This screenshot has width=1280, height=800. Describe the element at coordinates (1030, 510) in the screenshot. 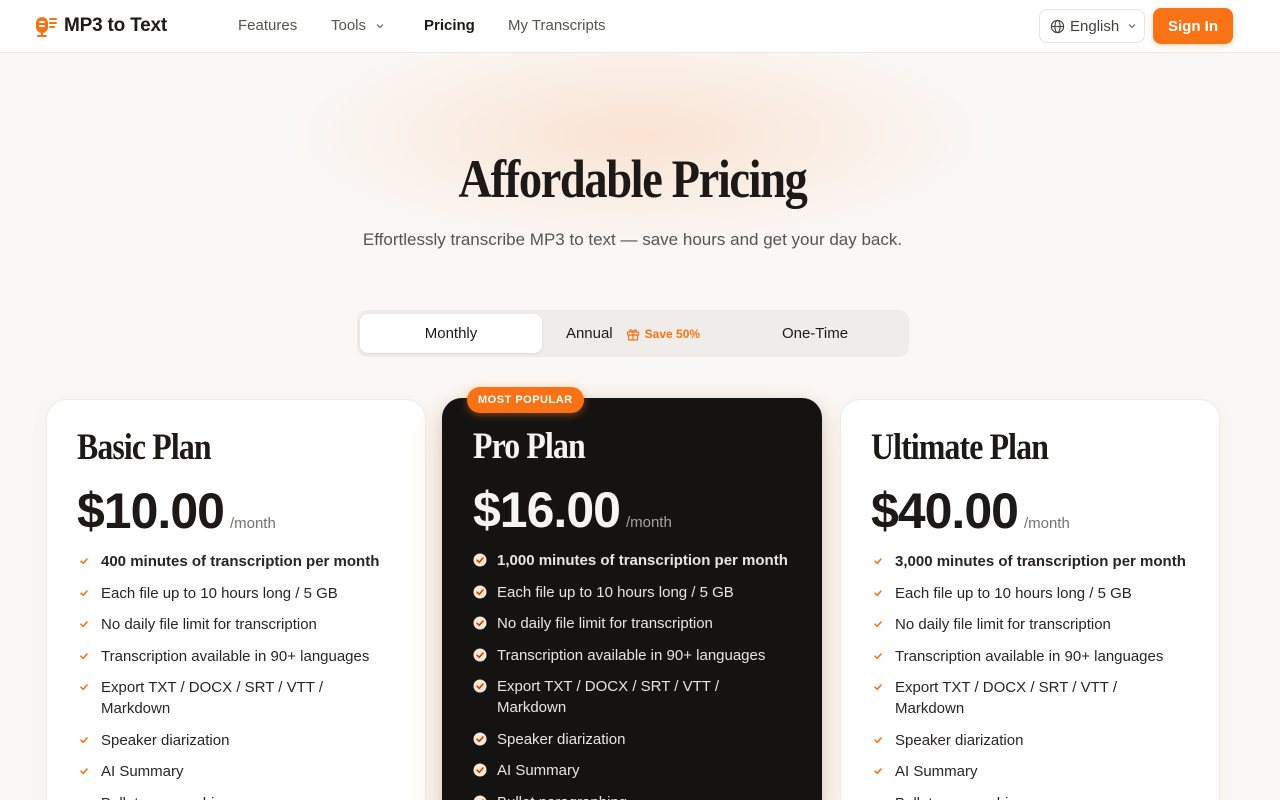

I see `price-row: $40.00 /month` at that location.